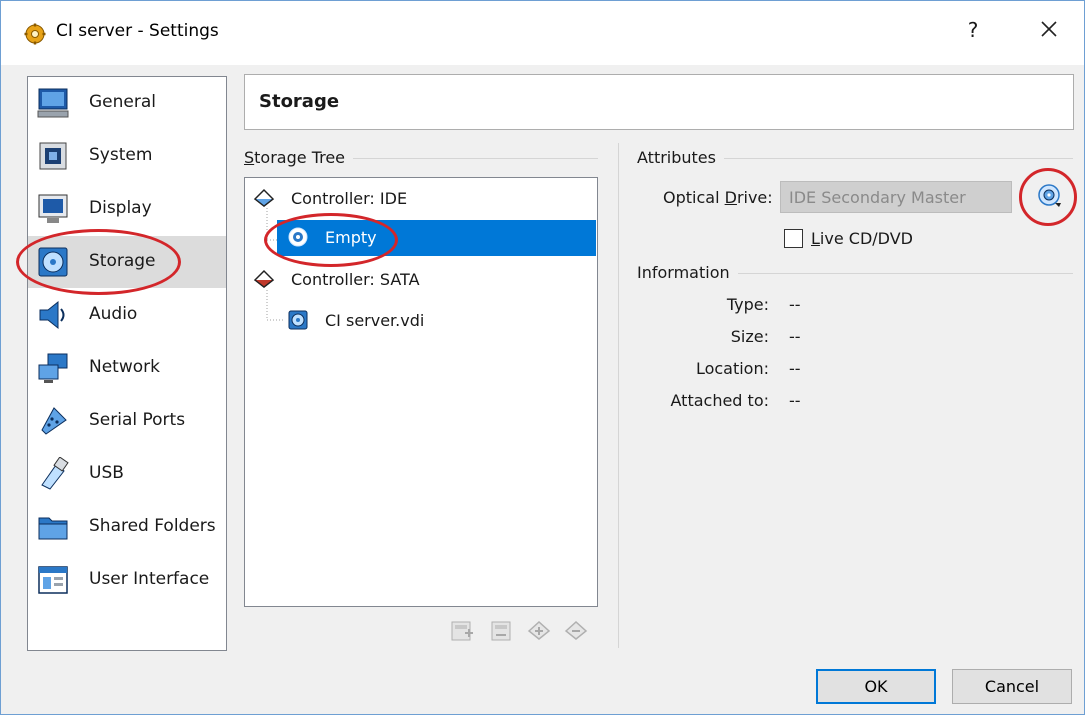 This screenshot has width=1085, height=715. What do you see at coordinates (106, 473) in the screenshot?
I see `sidebar-item-label: USB` at bounding box center [106, 473].